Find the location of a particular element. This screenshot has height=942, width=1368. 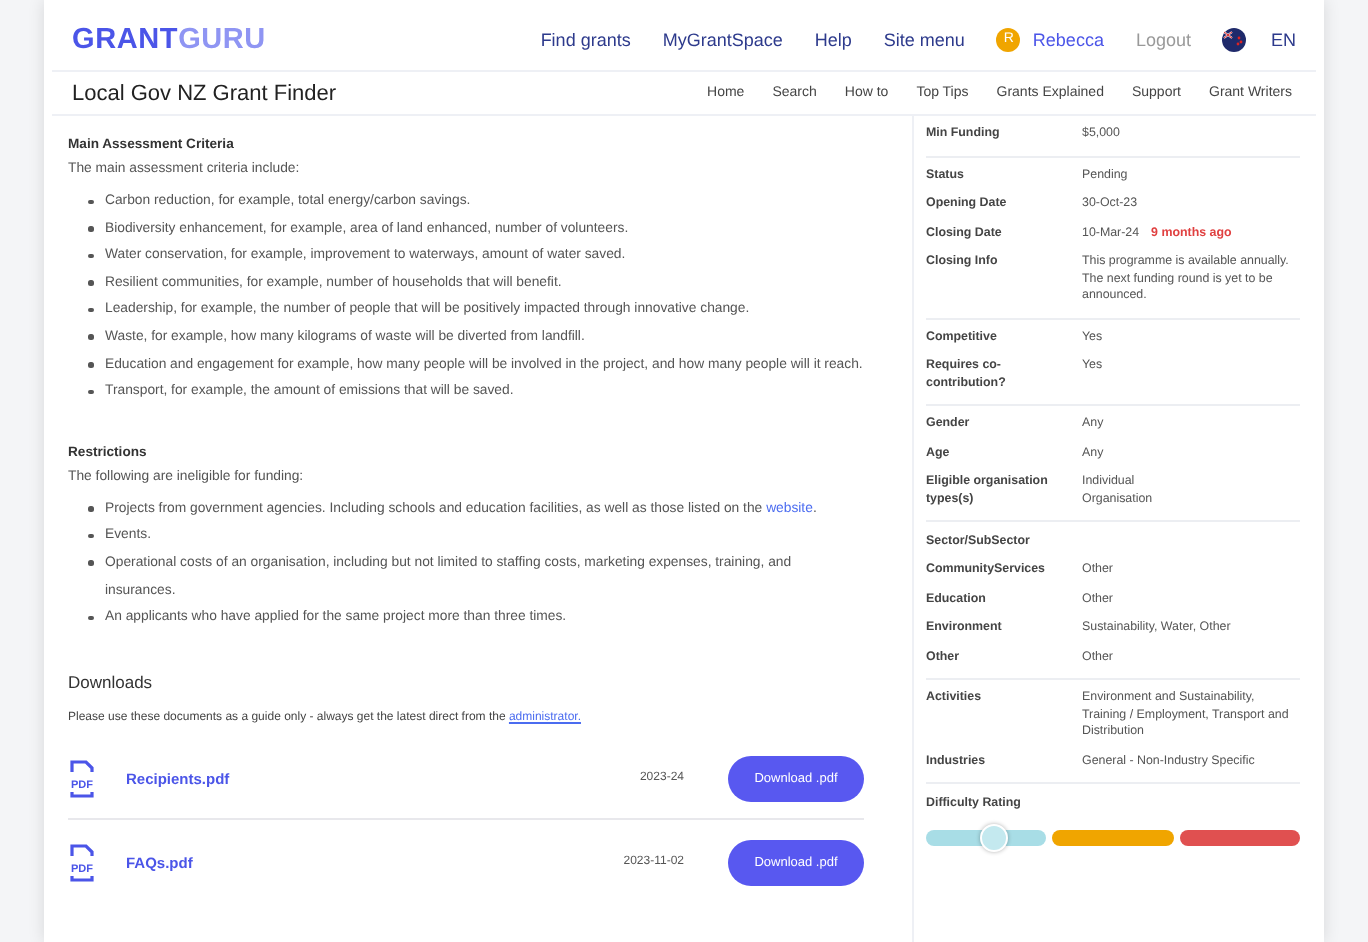

page-title: Local Gov NZ Grant Finder is located at coordinates (204, 93).